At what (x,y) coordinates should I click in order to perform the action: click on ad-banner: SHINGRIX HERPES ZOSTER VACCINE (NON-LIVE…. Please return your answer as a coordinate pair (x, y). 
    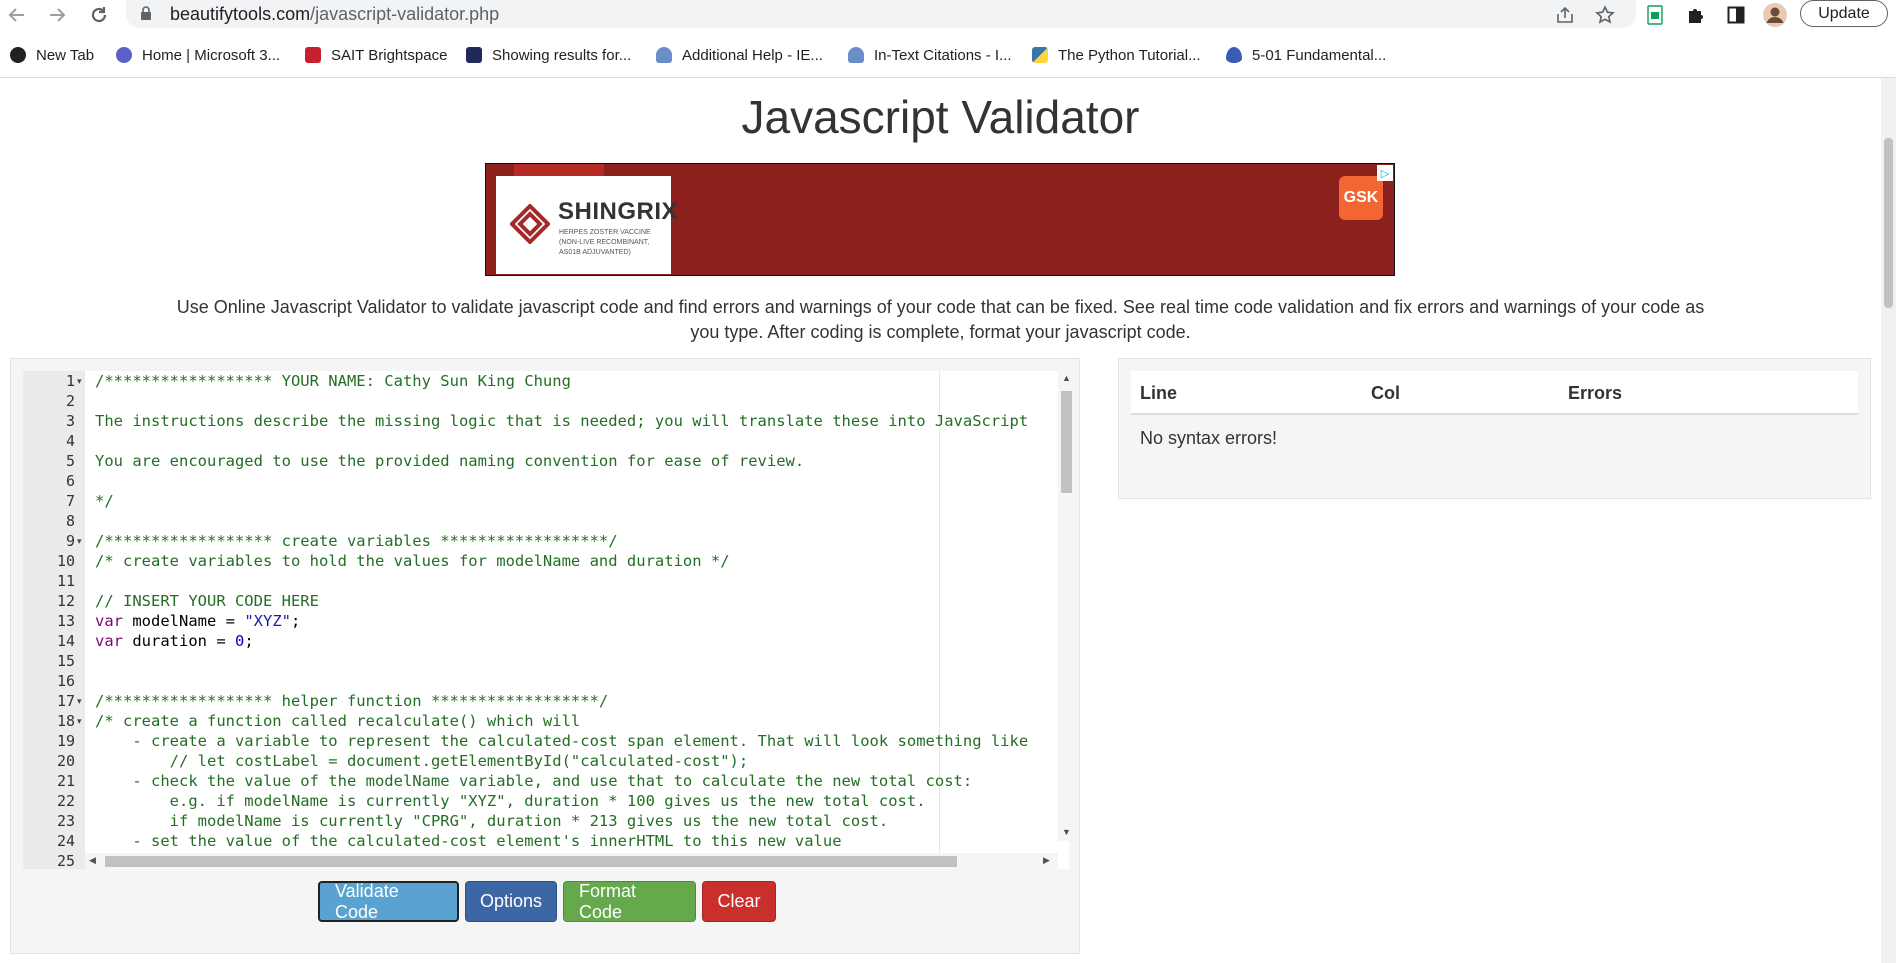
    Looking at the image, I should click on (940, 219).